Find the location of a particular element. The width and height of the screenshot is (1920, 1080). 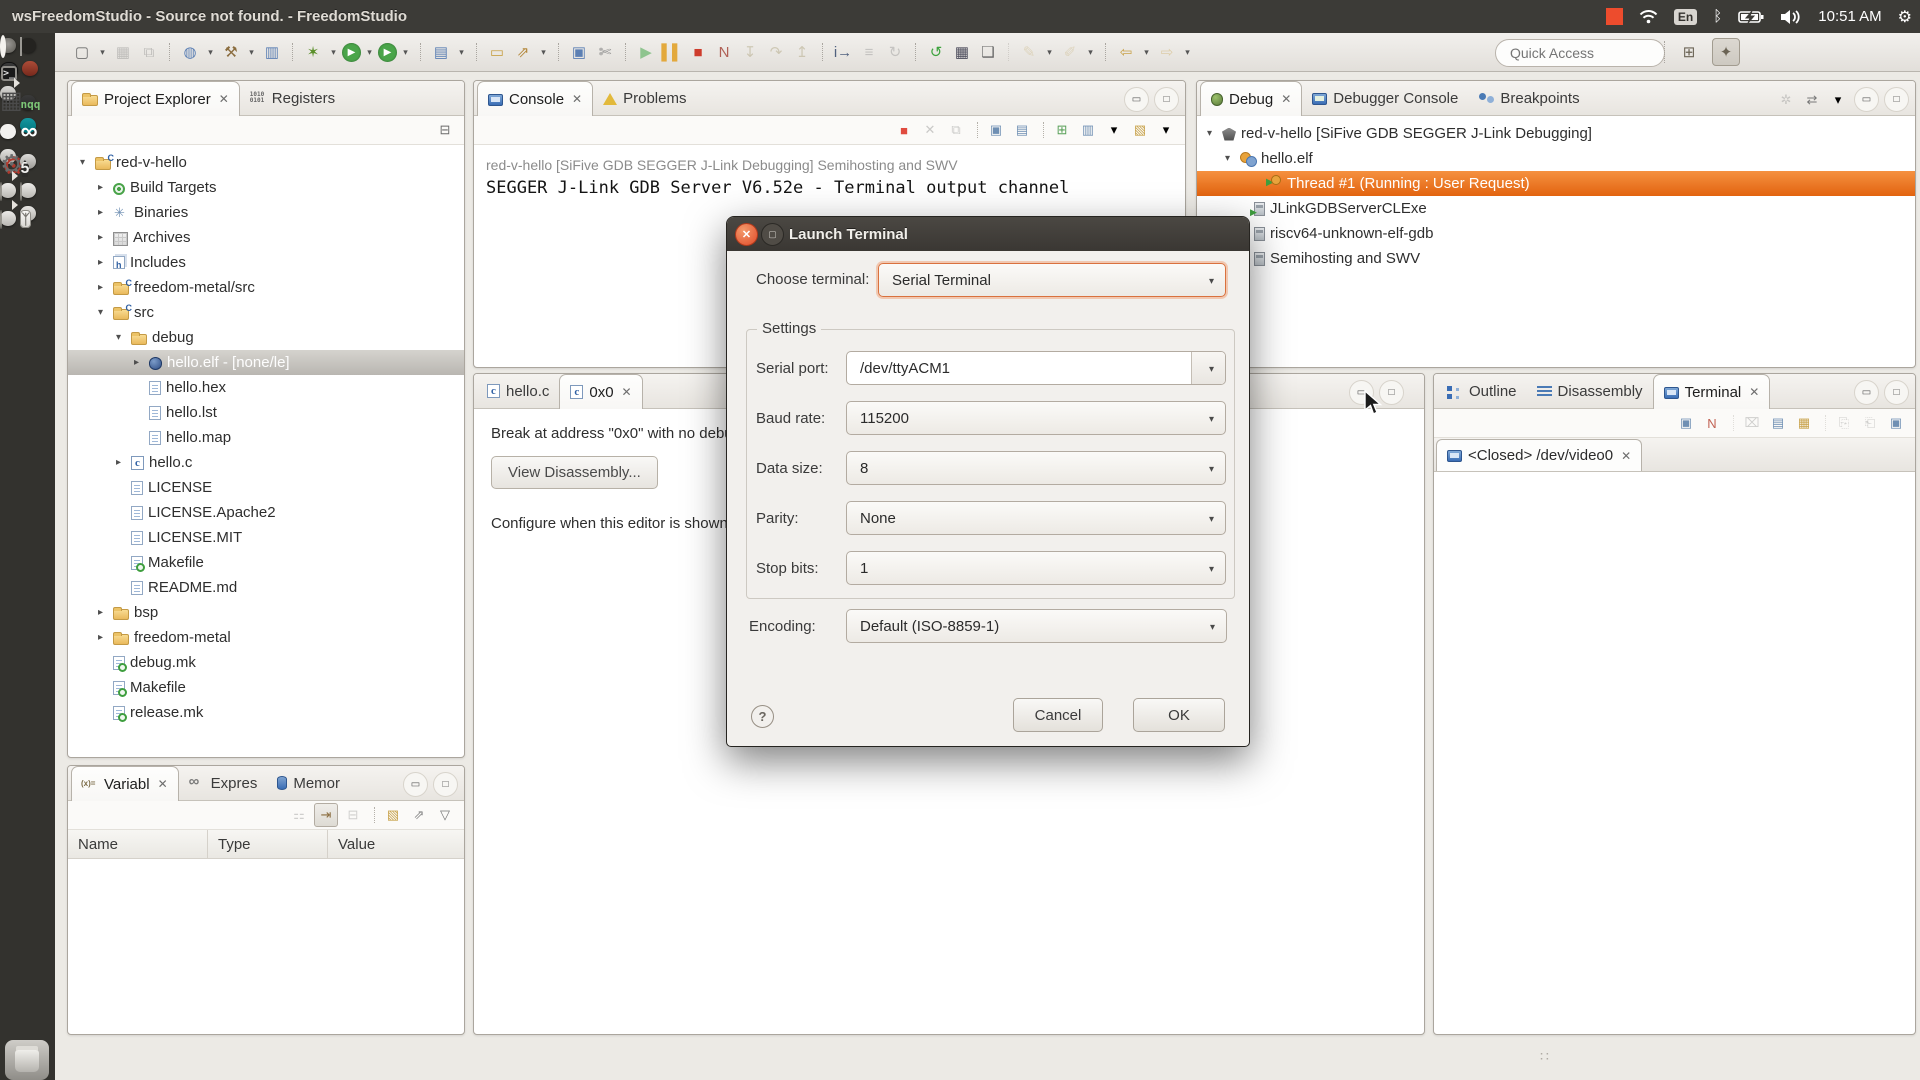

paste: ⎗ is located at coordinates (1870, 423).